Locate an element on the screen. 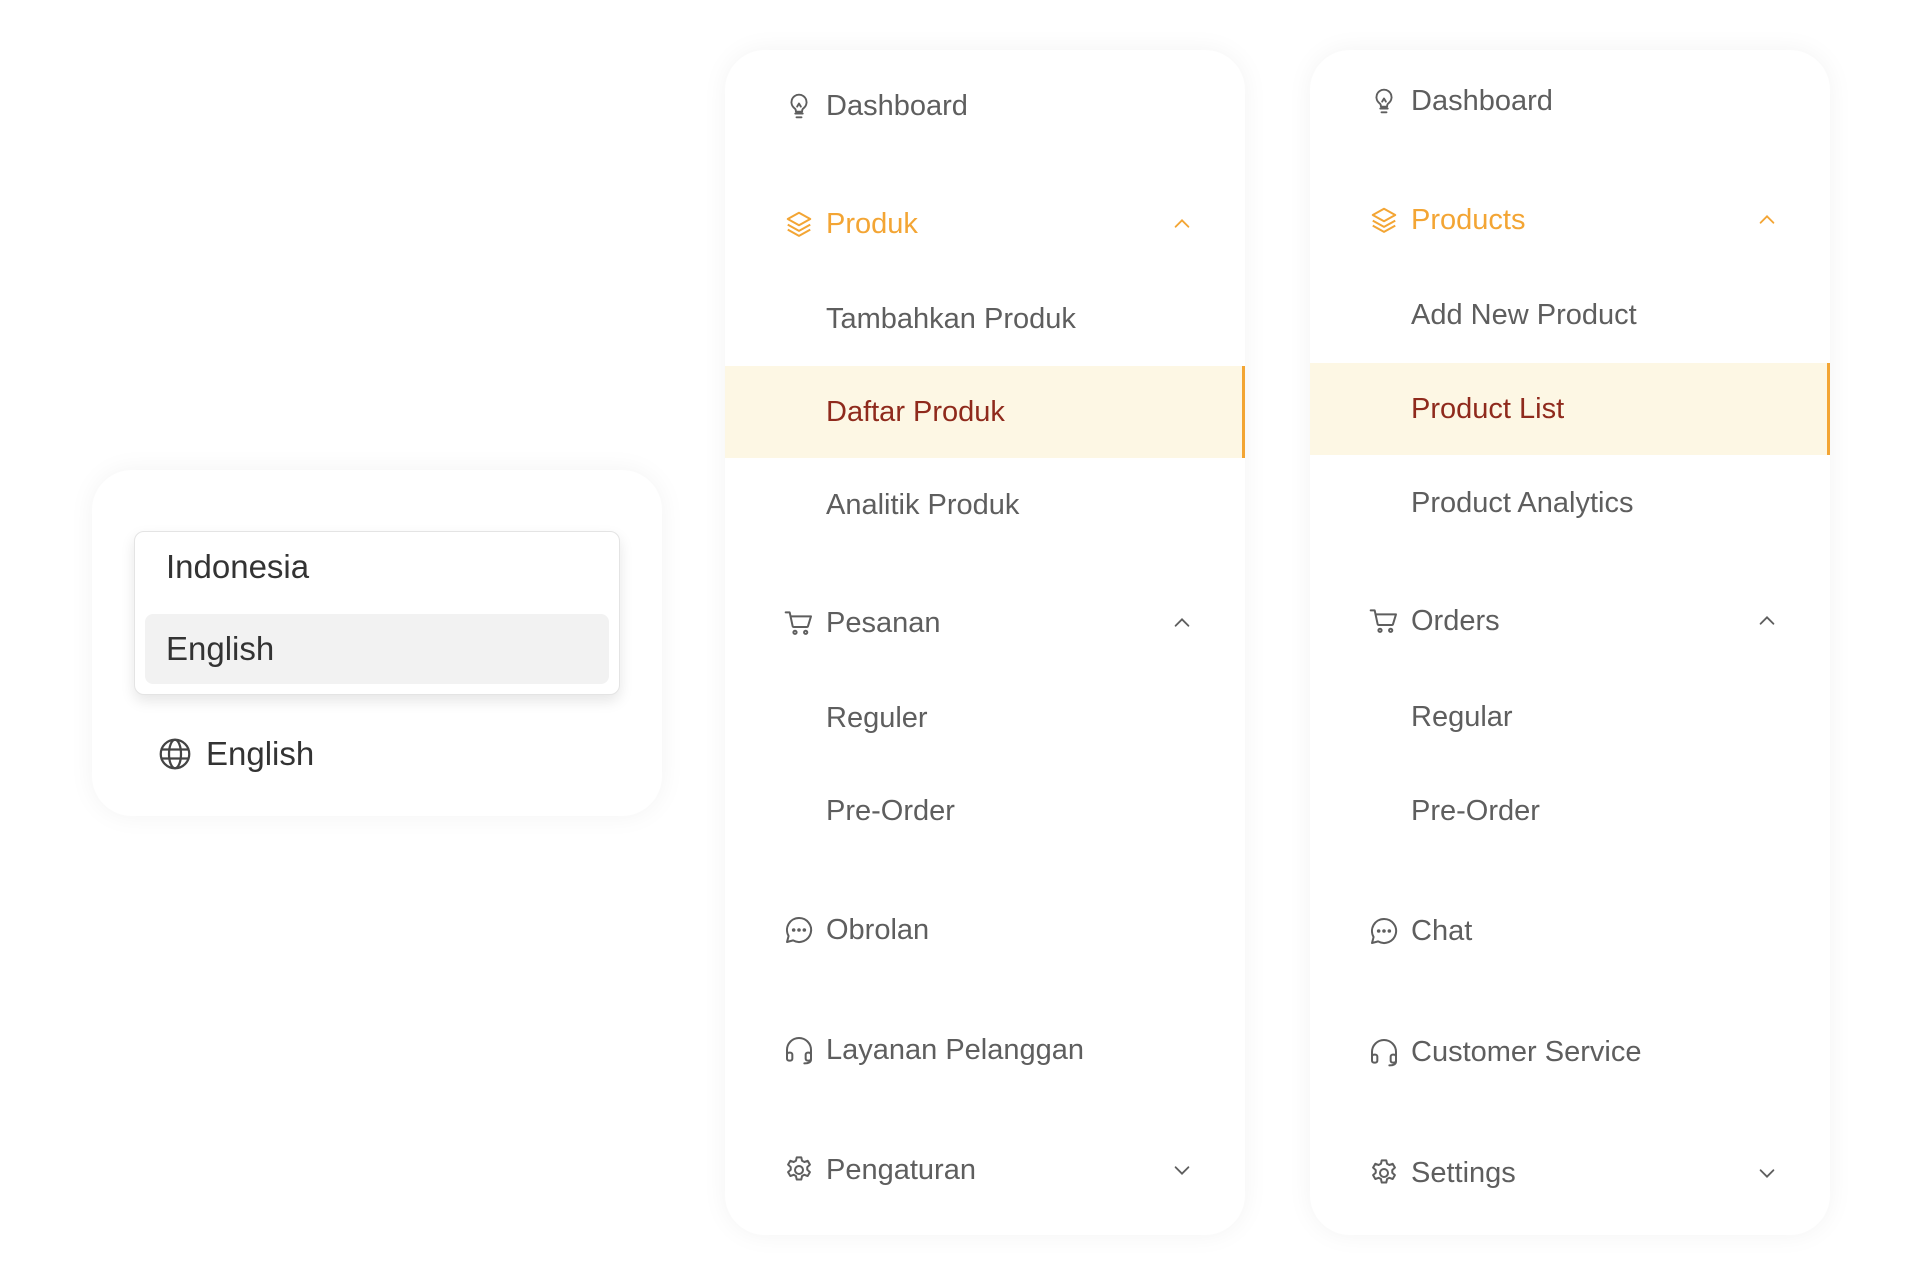  nav-item-orders: Orders is located at coordinates (1570, 621).